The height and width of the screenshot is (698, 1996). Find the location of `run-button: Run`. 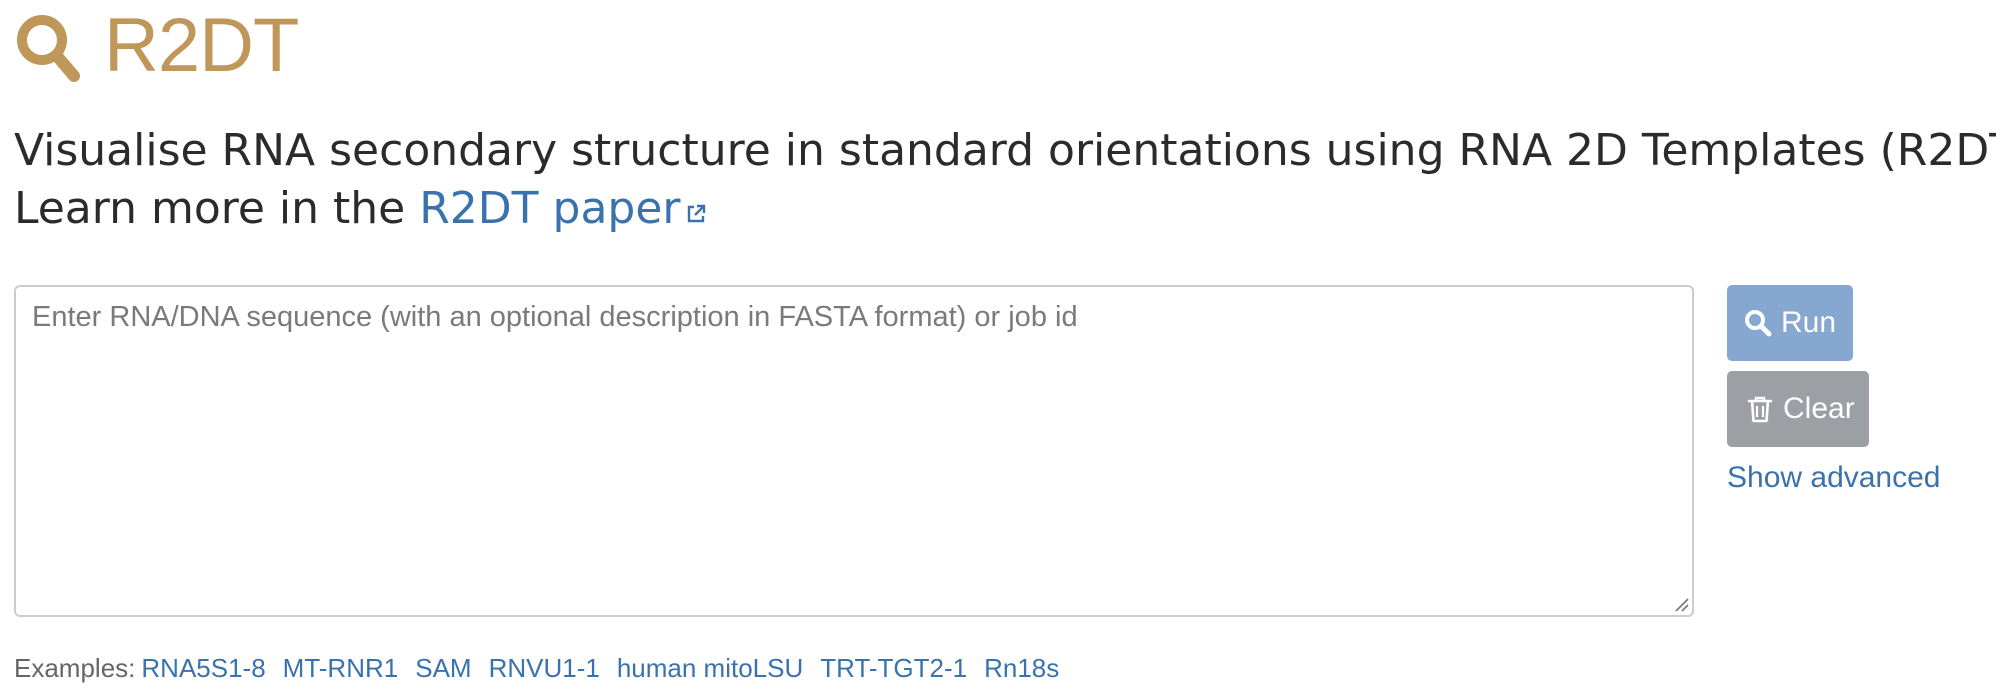

run-button: Run is located at coordinates (1790, 323).